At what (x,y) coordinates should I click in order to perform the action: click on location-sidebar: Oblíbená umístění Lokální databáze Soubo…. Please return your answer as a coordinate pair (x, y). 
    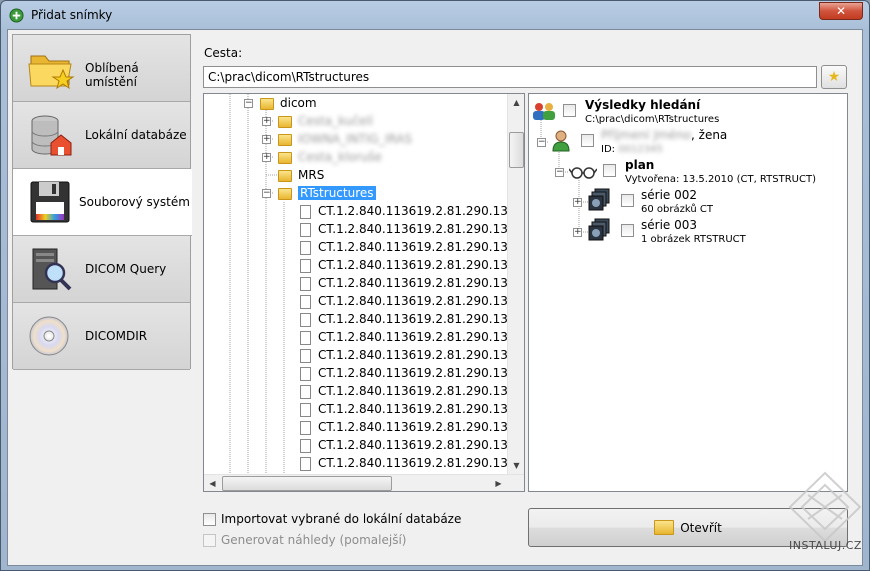
    Looking at the image, I should click on (102, 202).